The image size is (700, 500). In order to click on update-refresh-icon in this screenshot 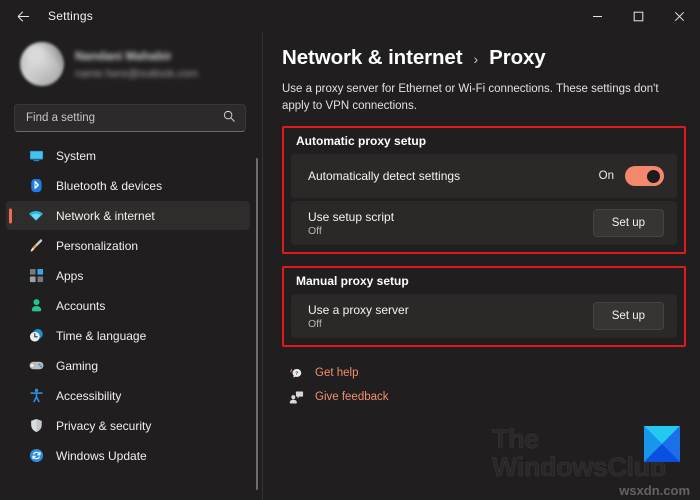, I will do `click(36, 456)`.